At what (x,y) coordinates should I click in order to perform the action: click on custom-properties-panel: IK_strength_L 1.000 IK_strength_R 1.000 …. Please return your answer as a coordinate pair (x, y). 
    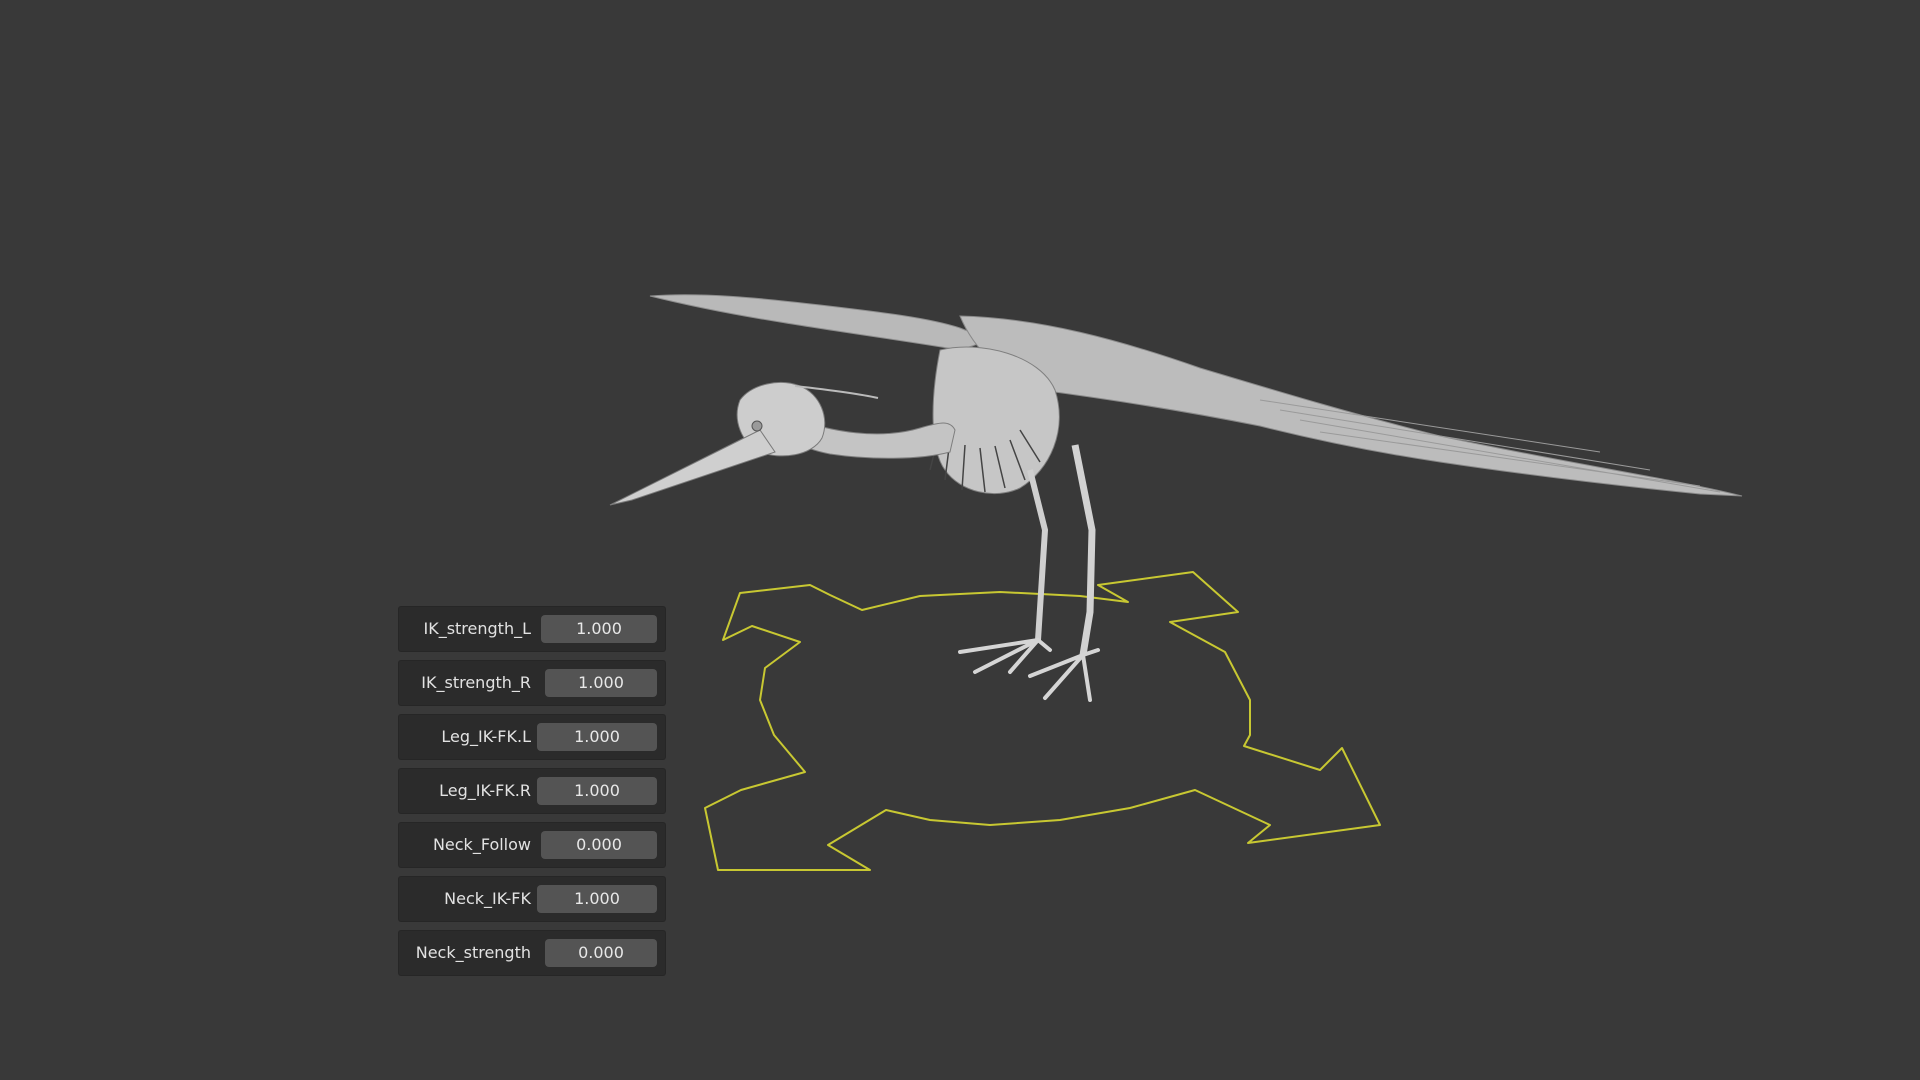
    Looking at the image, I should click on (532, 795).